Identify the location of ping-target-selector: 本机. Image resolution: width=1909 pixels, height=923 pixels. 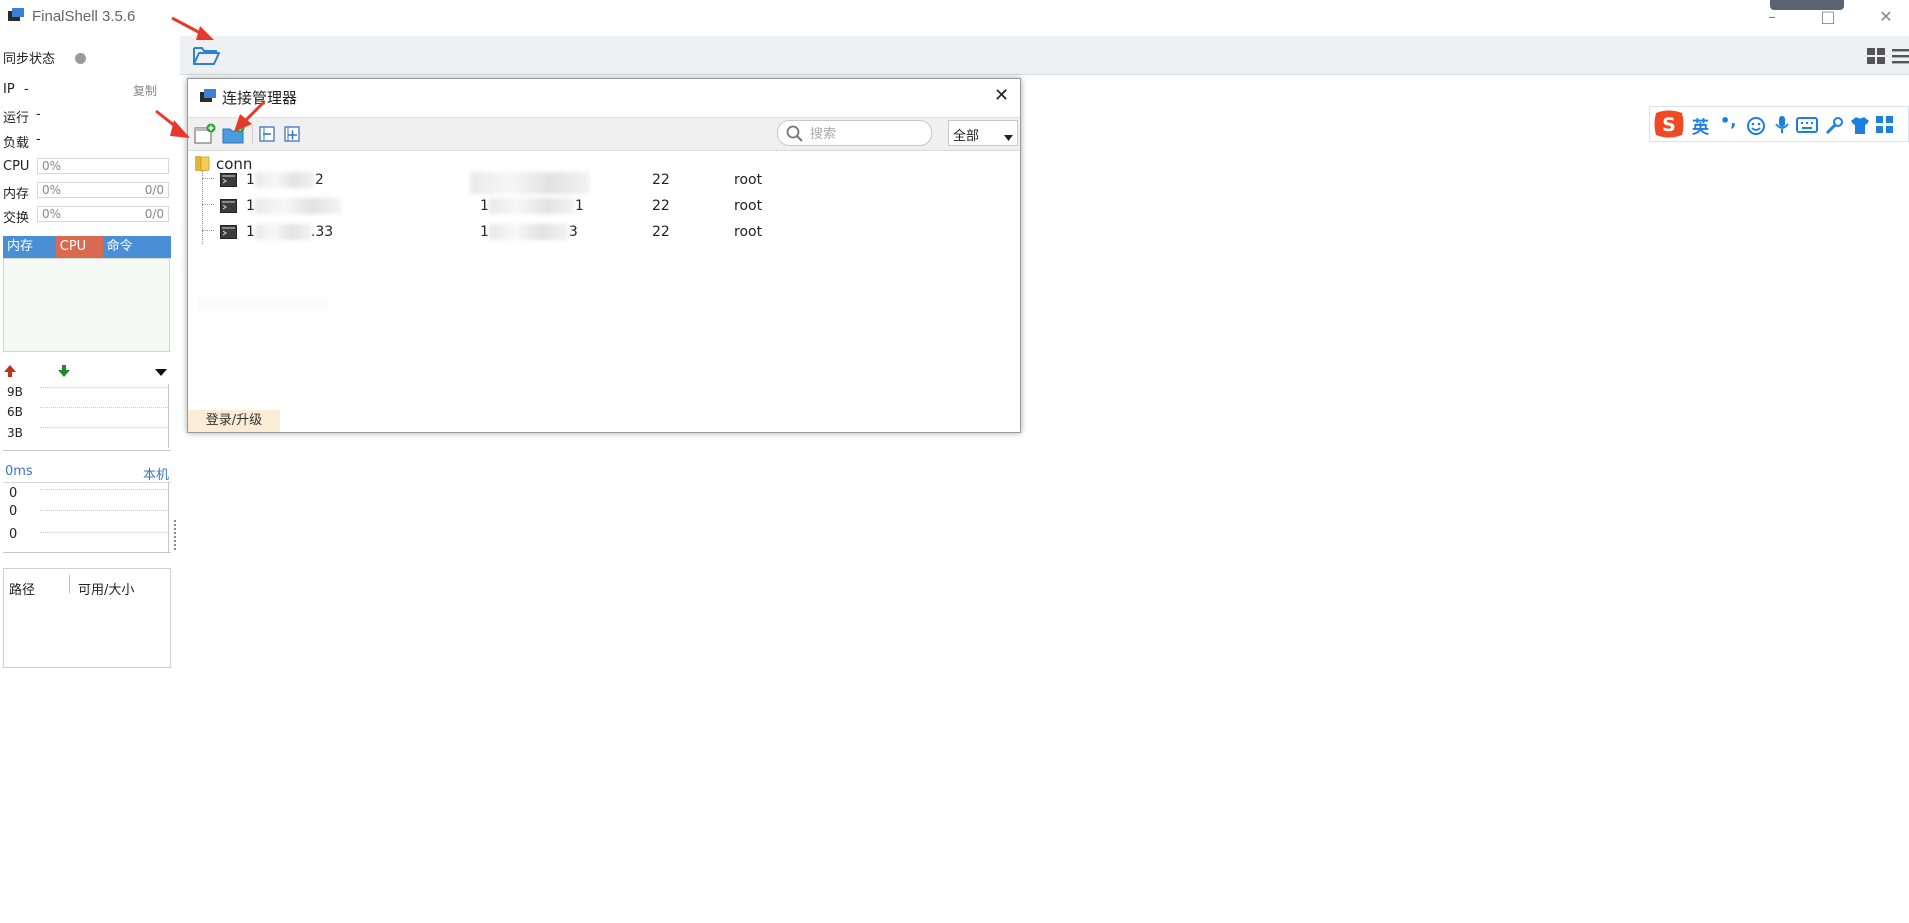
(156, 473).